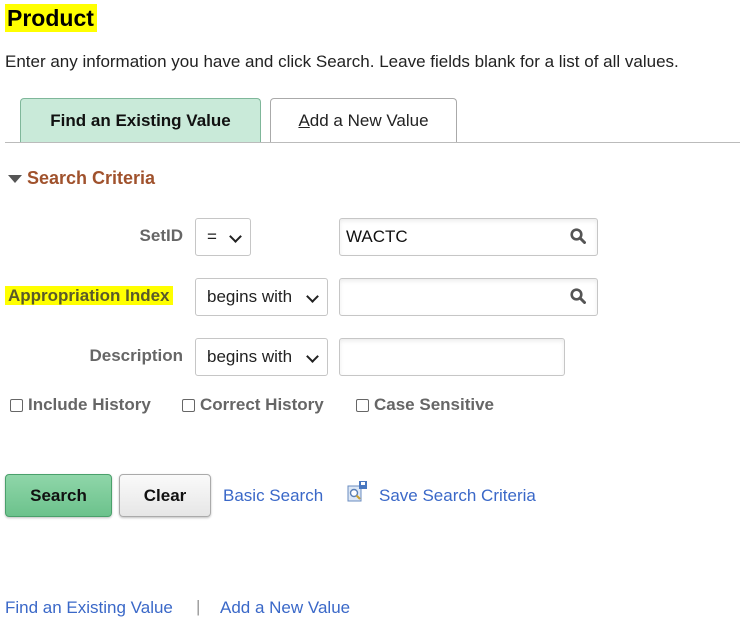 This screenshot has width=740, height=634. Describe the element at coordinates (223, 237) in the screenshot. I see `setid-operator-select: =` at that location.